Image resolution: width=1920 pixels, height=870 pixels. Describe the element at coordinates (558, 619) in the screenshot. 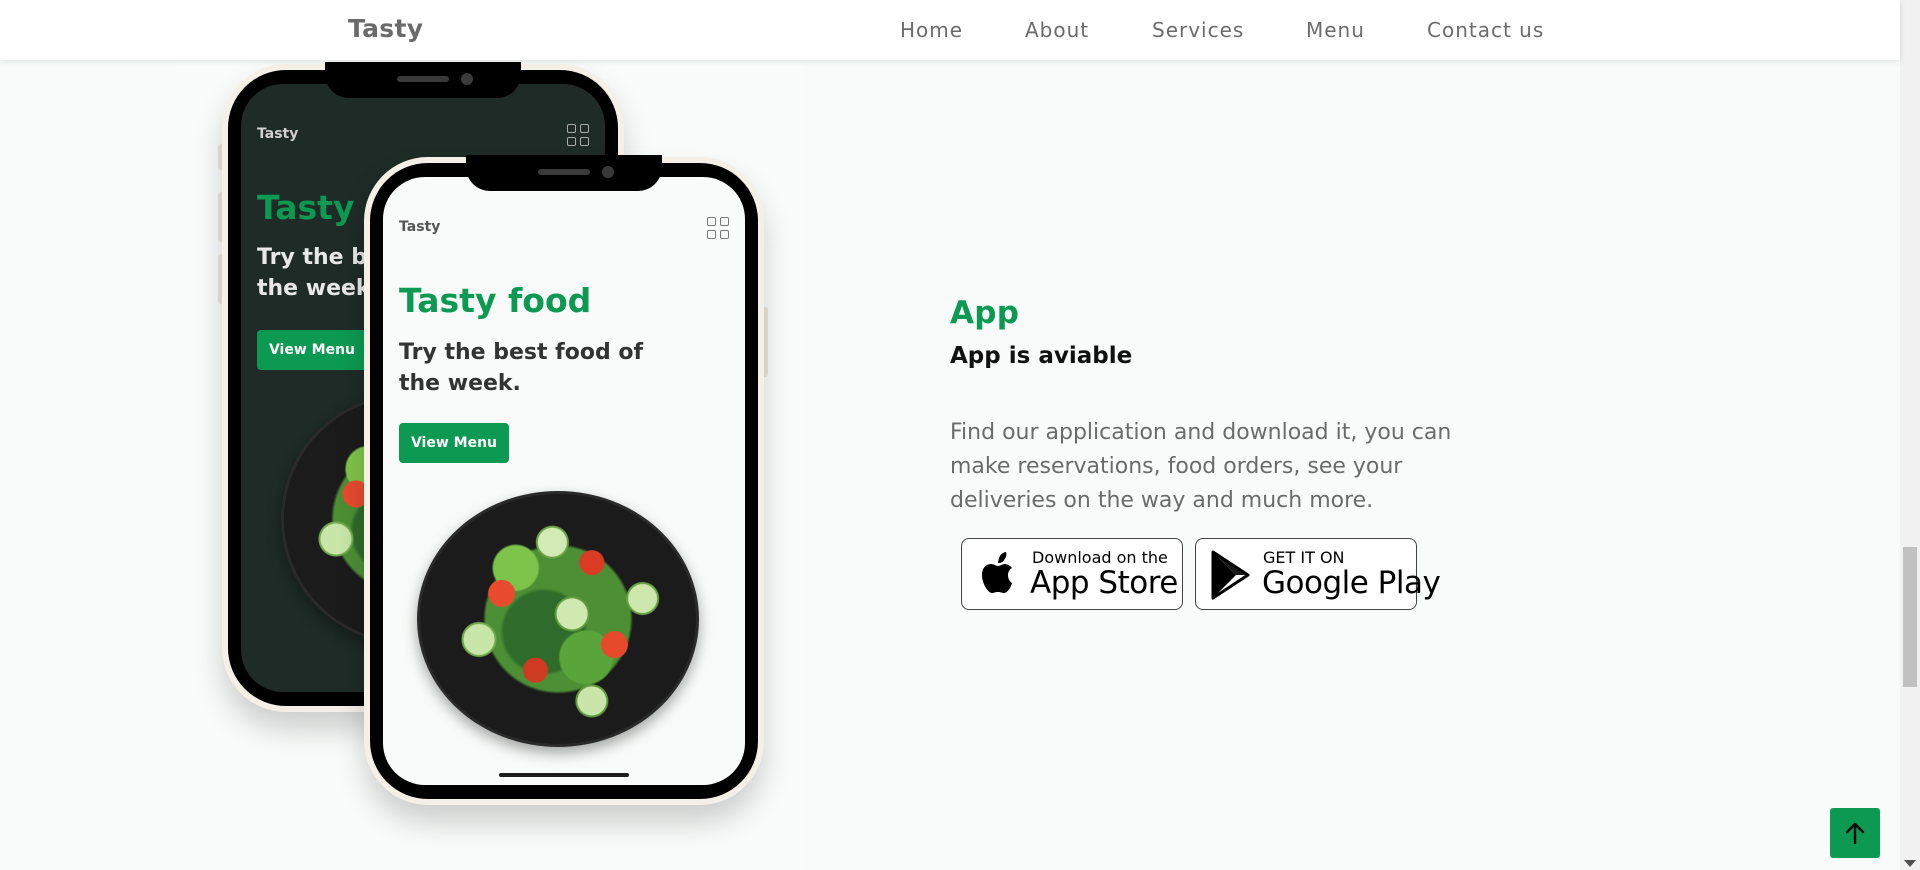

I see `salad-bowl-image` at that location.